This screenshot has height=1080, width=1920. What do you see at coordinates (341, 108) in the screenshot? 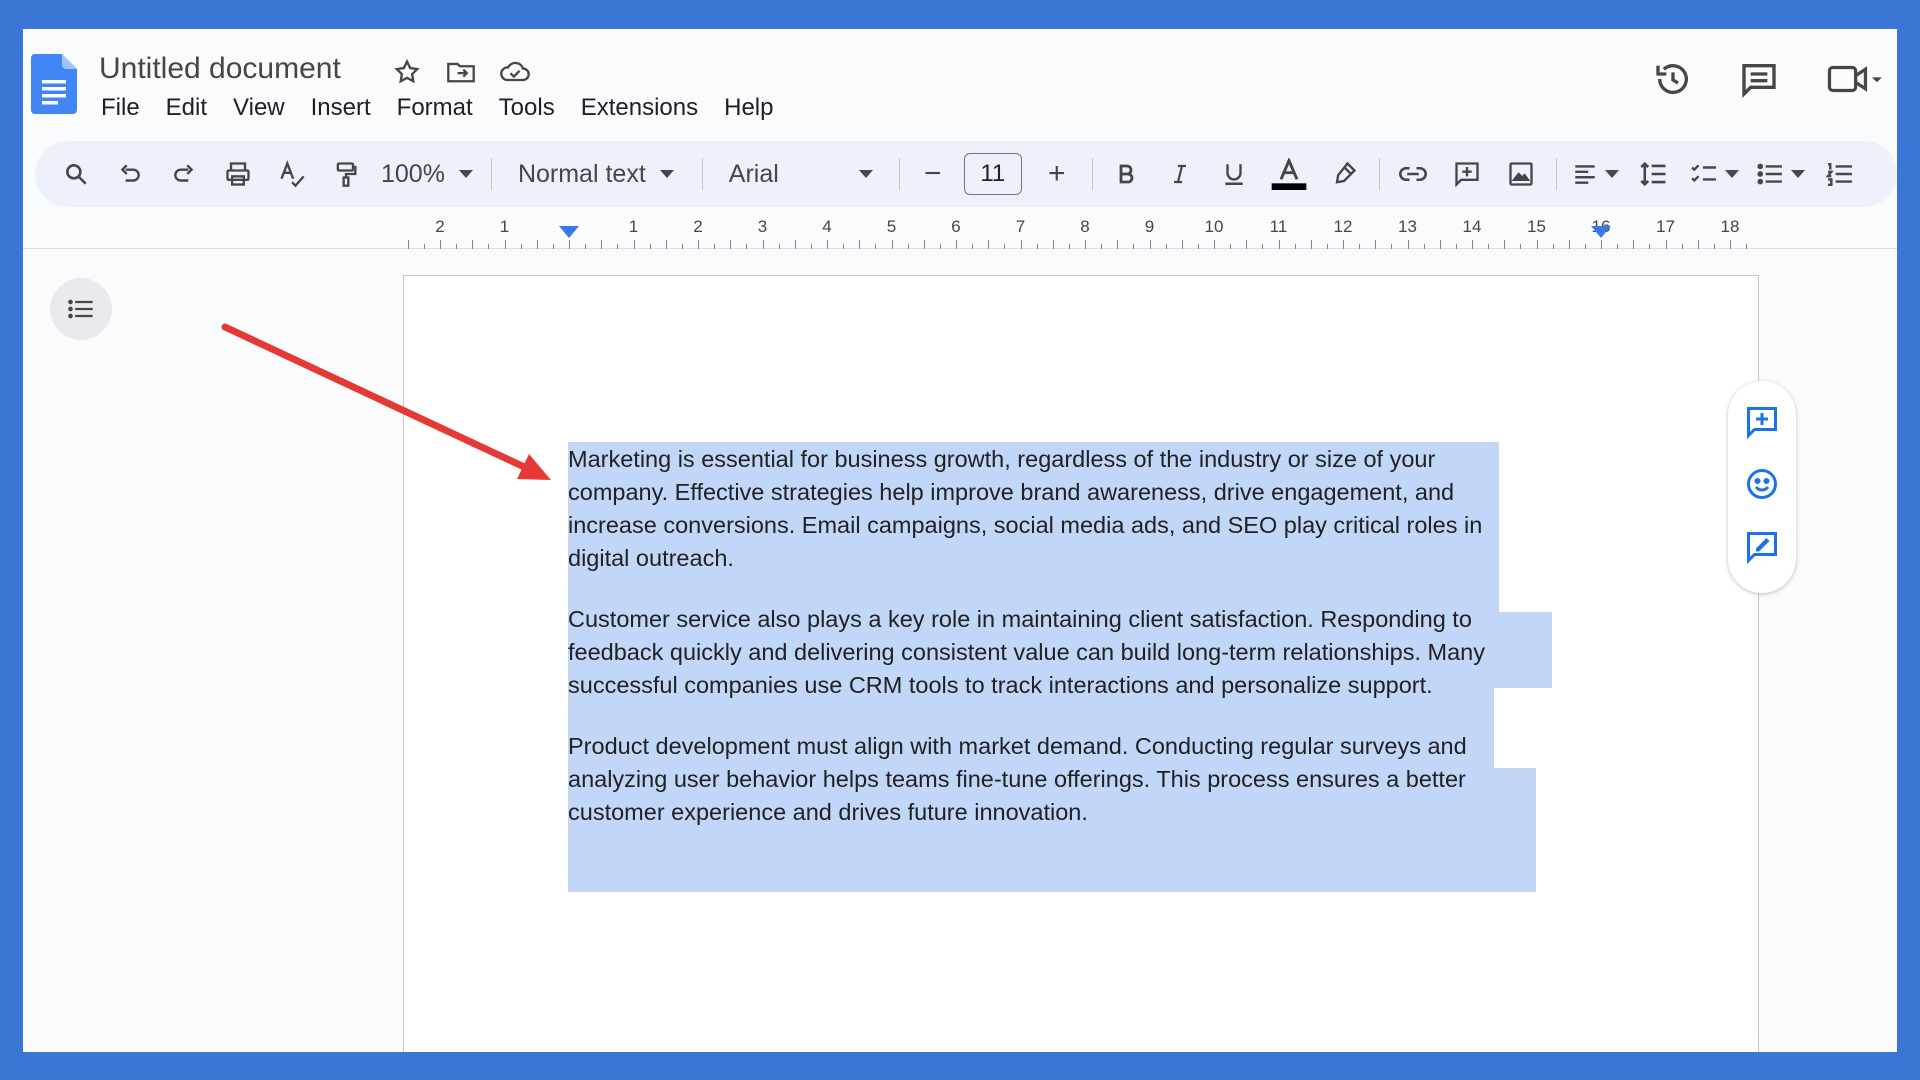
I see `menu-insert: Insert` at bounding box center [341, 108].